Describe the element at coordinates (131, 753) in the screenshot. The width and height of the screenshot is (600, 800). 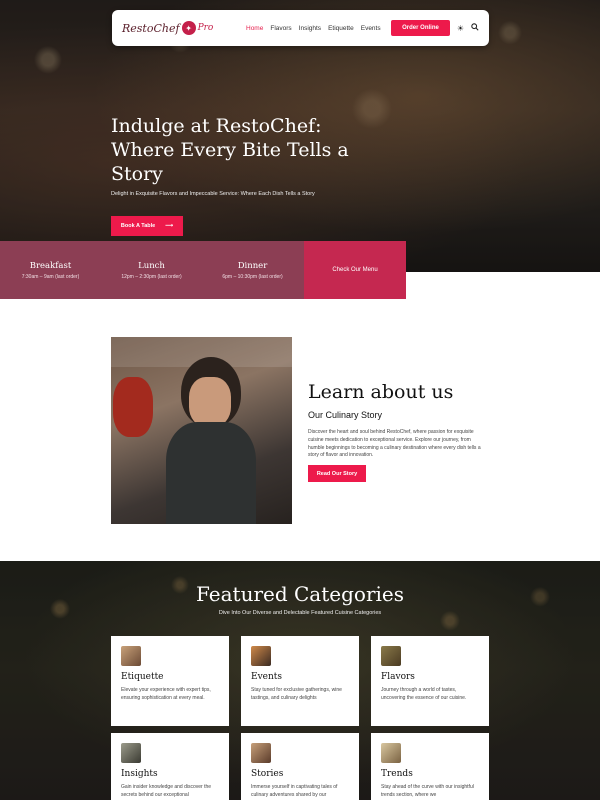
I see `insights-icon` at that location.